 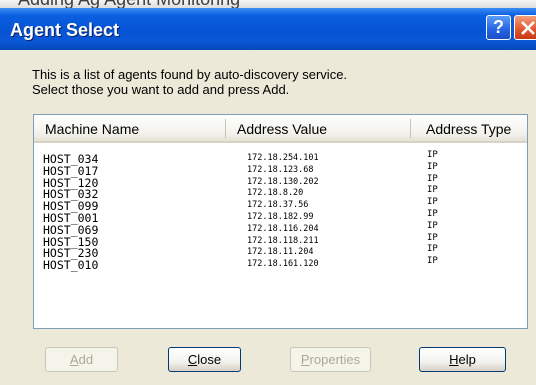 I want to click on add-button-label: dd, so click(x=86, y=359).